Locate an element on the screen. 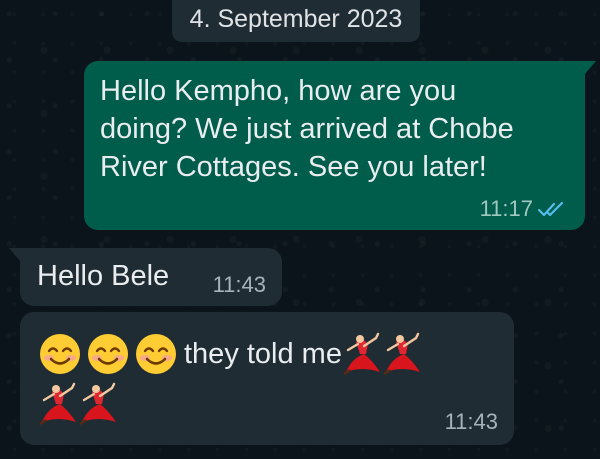  message-line is located at coordinates (78, 404).